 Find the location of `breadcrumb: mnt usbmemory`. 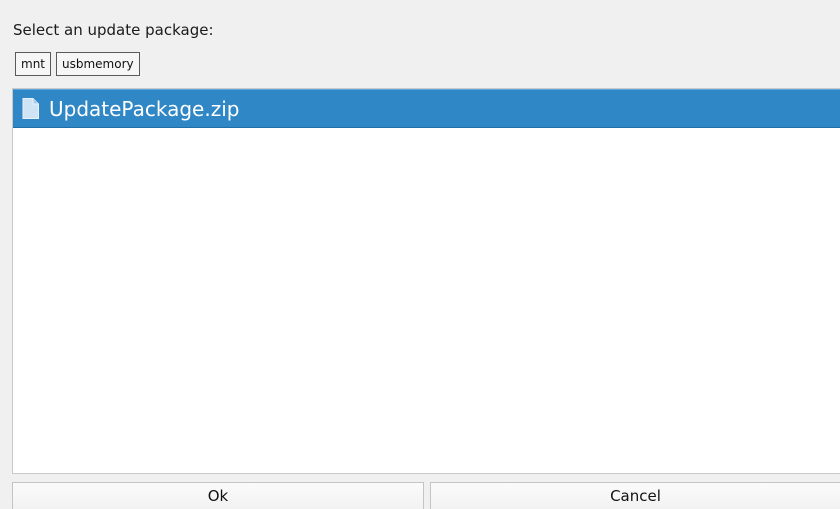

breadcrumb: mnt usbmemory is located at coordinates (77, 64).